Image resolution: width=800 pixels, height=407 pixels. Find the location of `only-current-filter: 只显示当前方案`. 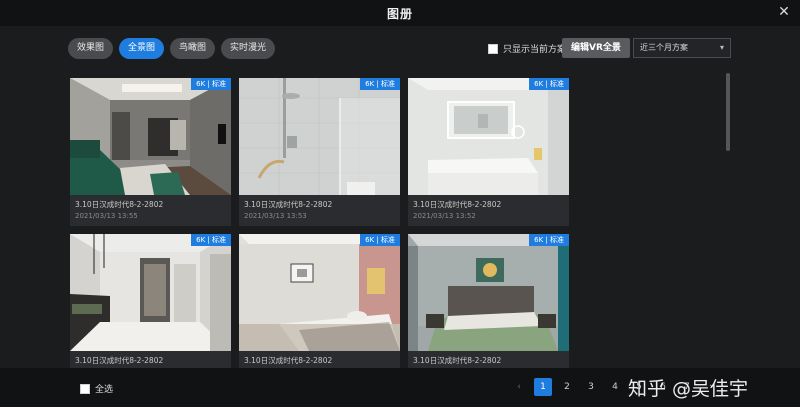

only-current-filter: 只显示当前方案 is located at coordinates (527, 48).